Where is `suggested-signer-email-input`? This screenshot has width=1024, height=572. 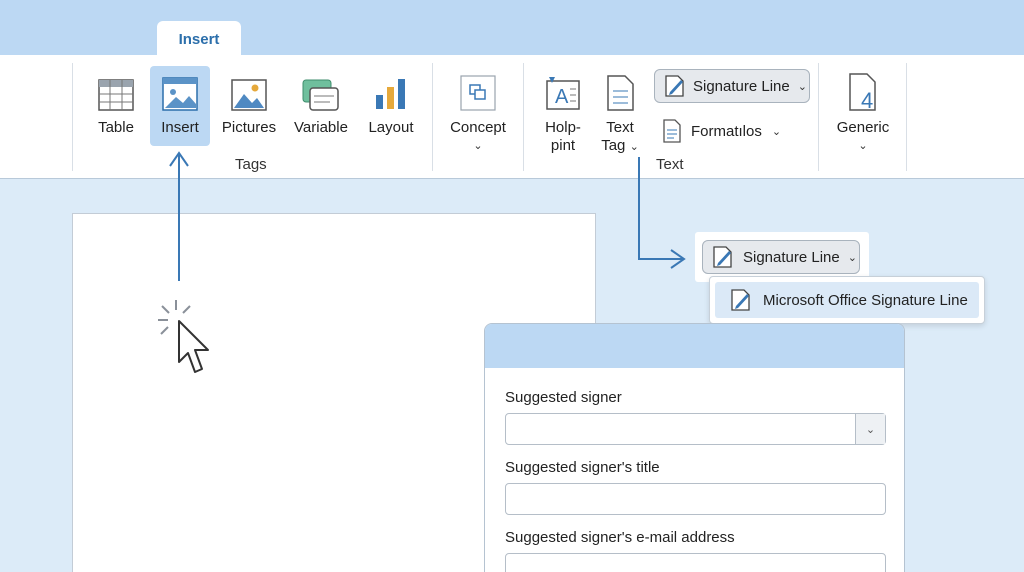 suggested-signer-email-input is located at coordinates (695, 562).